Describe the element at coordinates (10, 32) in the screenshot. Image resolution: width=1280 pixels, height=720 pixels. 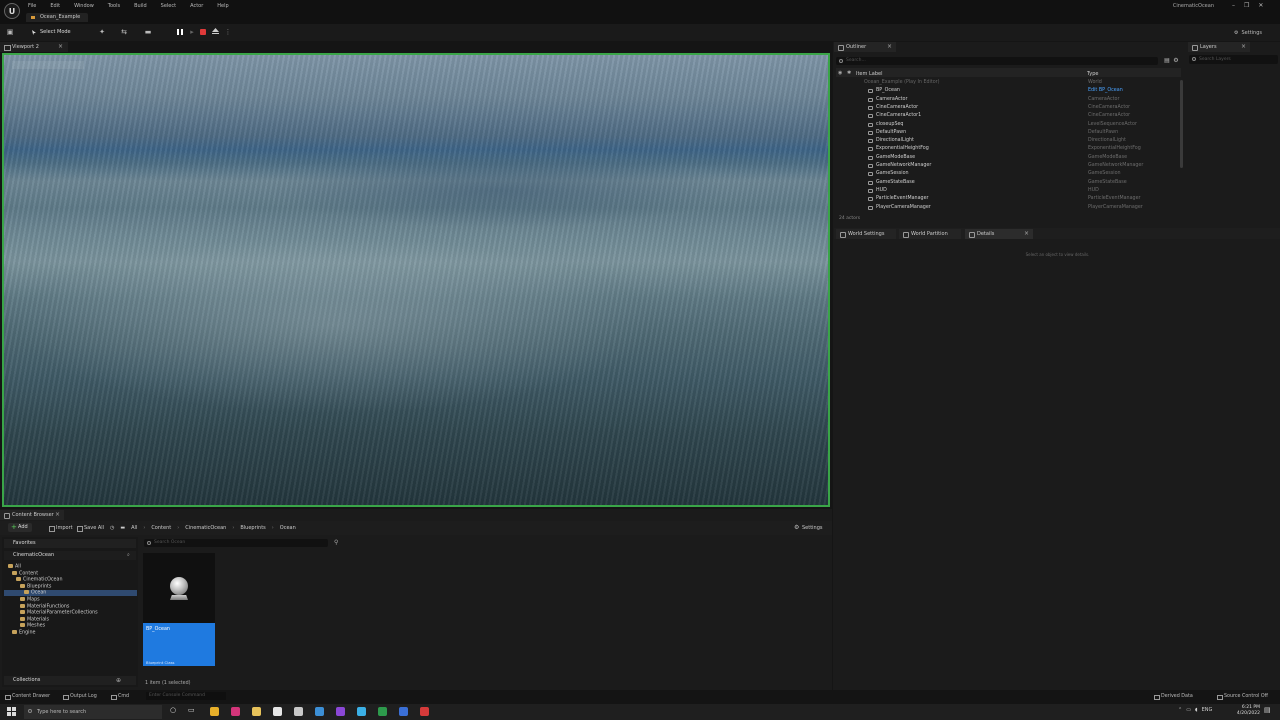
I see `save-icon: ▣` at that location.